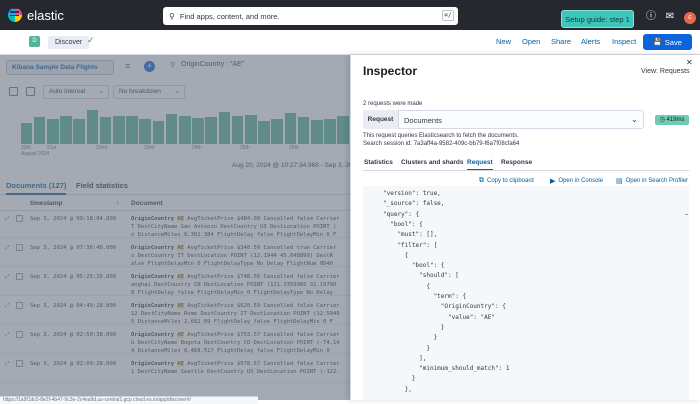 The image size is (700, 404). I want to click on save-button: 💾 Save, so click(667, 42).